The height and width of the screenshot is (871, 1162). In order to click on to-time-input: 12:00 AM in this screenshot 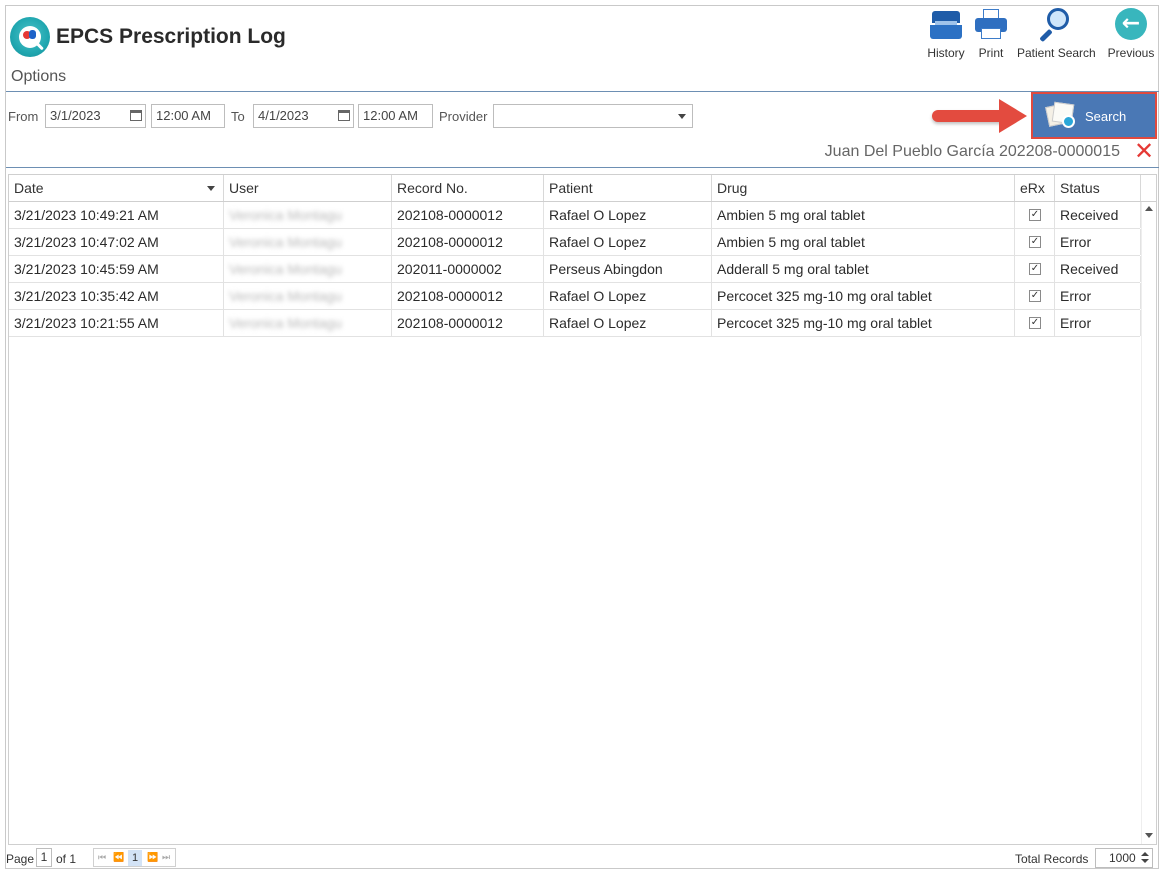, I will do `click(395, 116)`.